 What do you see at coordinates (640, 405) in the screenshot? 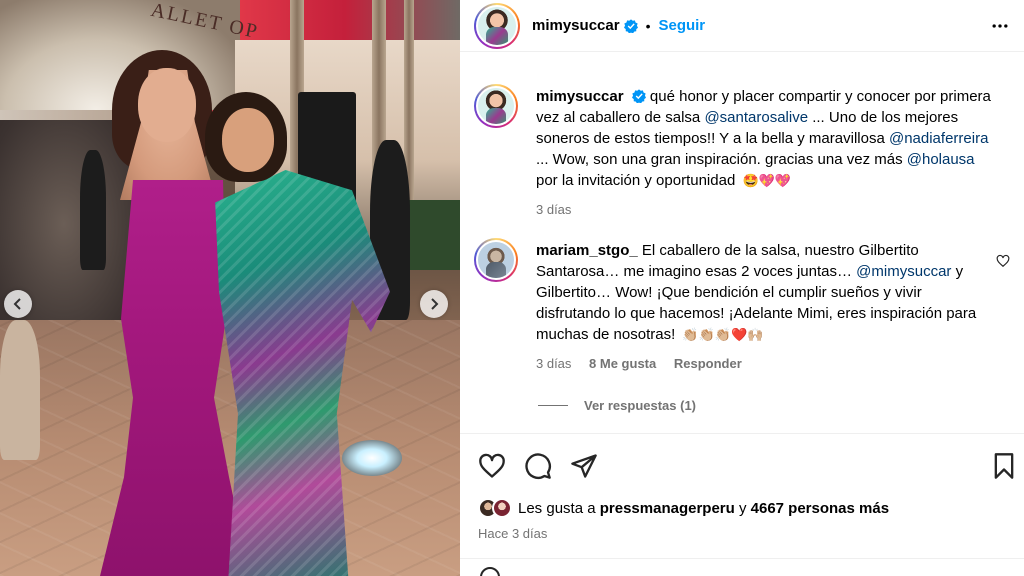
I see `view-replies-label: Ver respuestas (1)` at bounding box center [640, 405].